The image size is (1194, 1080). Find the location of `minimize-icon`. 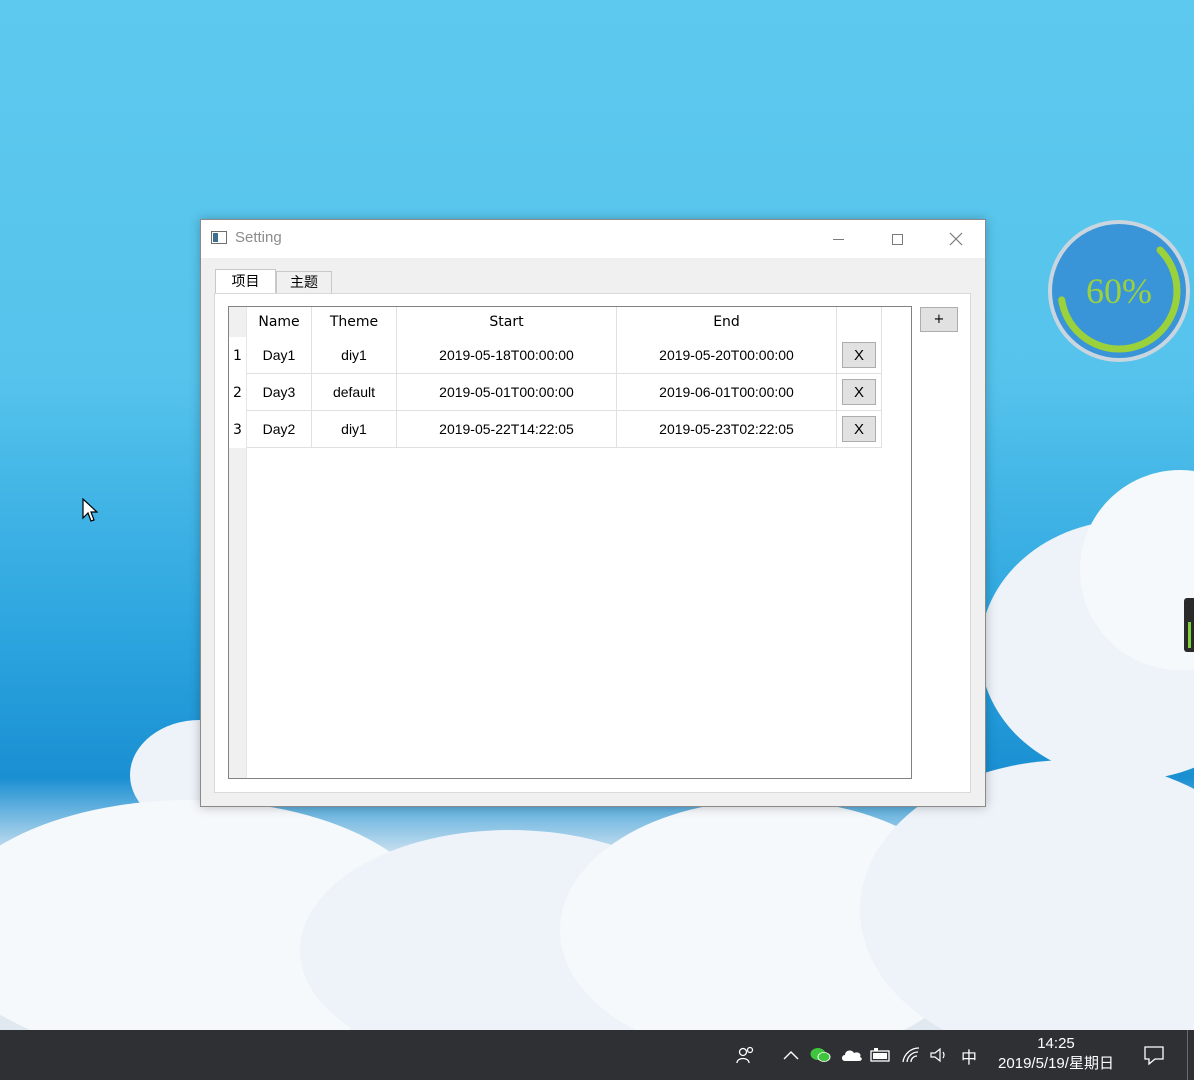

minimize-icon is located at coordinates (838, 239).